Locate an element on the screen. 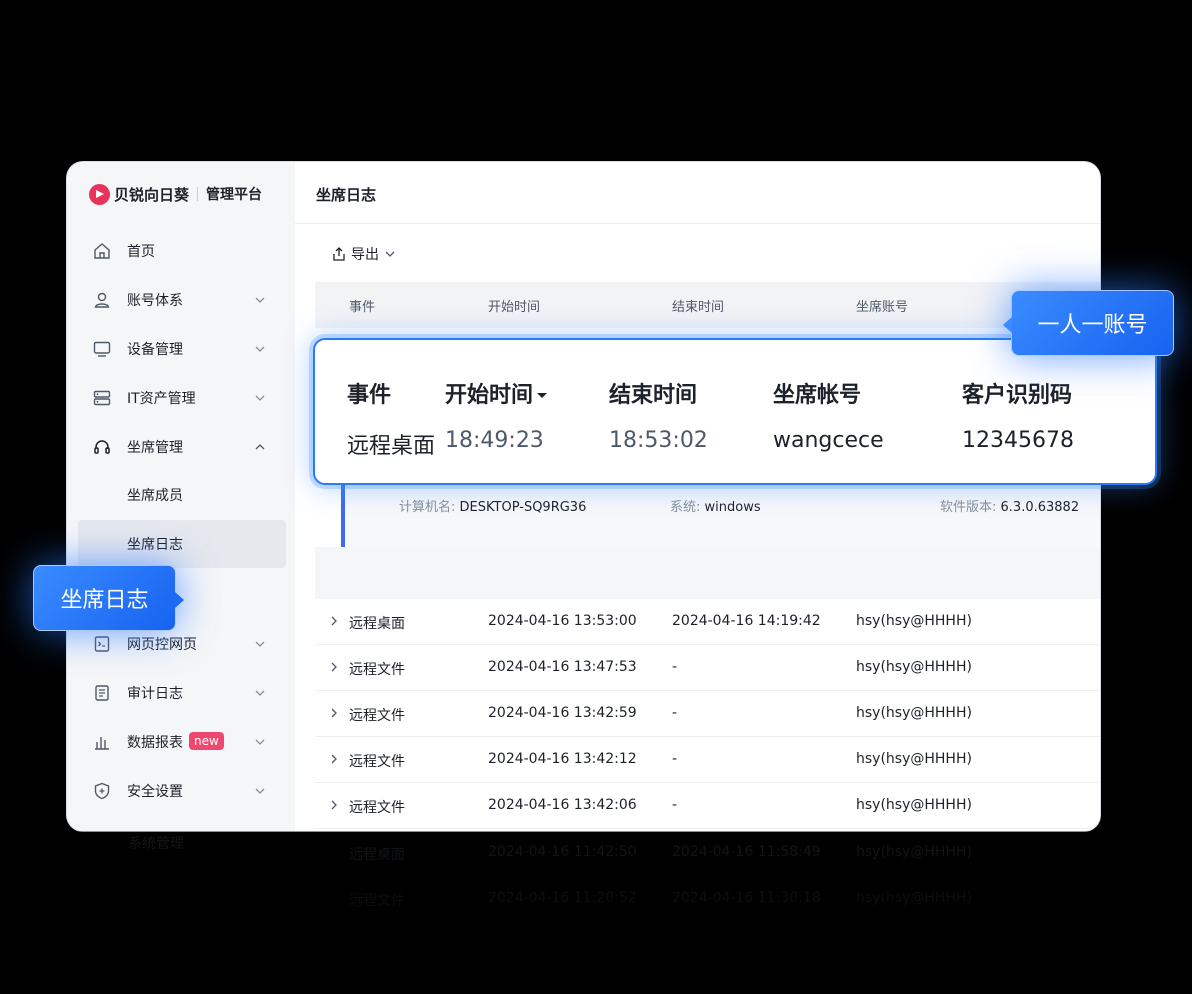 The width and height of the screenshot is (1192, 994). monitor-icon is located at coordinates (102, 349).